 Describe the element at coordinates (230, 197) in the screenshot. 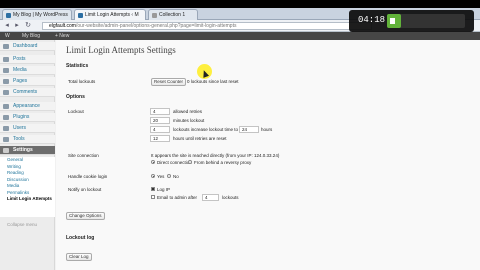

I see `email-after-suffix: lockouts` at that location.